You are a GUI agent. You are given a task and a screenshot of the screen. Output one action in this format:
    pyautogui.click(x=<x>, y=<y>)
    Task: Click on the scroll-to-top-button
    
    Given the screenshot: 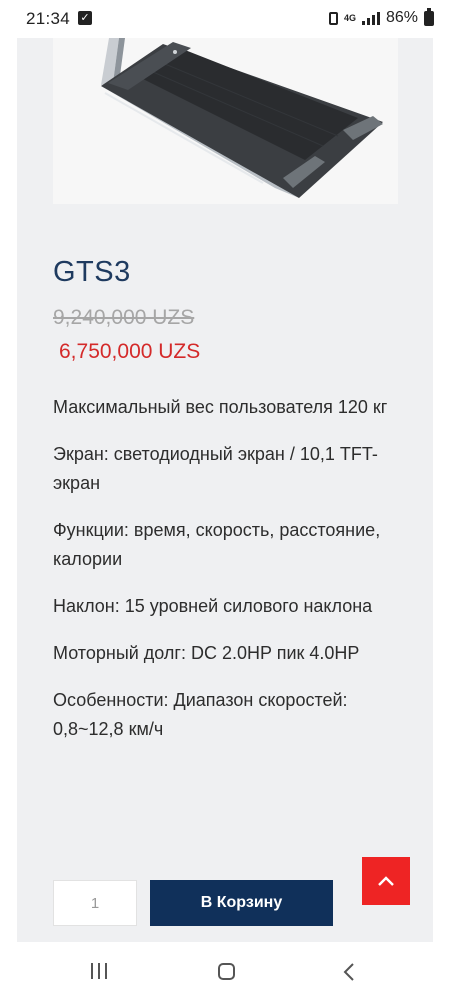 What is the action you would take?
    pyautogui.click(x=386, y=881)
    